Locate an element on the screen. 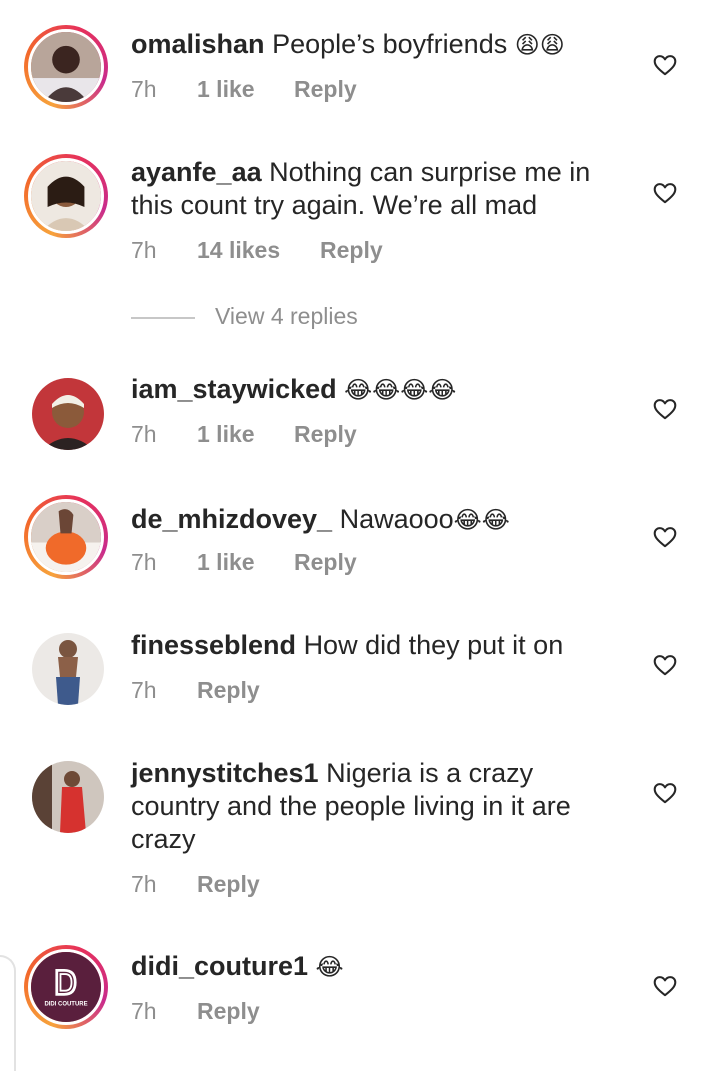 This screenshot has height=1071, width=720. view-replies-divider is located at coordinates (163, 318).